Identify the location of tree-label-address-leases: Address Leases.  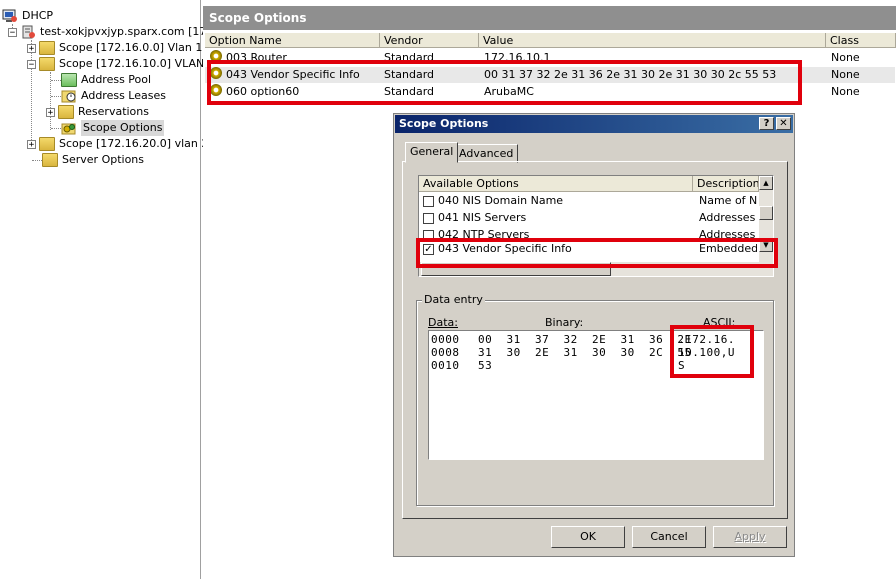
(123, 95).